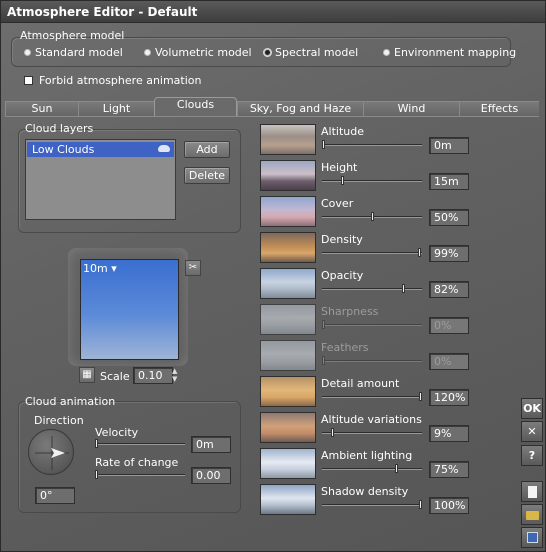 This screenshot has height=552, width=546. What do you see at coordinates (193, 268) in the screenshot?
I see `preview-options-button: ✂` at bounding box center [193, 268].